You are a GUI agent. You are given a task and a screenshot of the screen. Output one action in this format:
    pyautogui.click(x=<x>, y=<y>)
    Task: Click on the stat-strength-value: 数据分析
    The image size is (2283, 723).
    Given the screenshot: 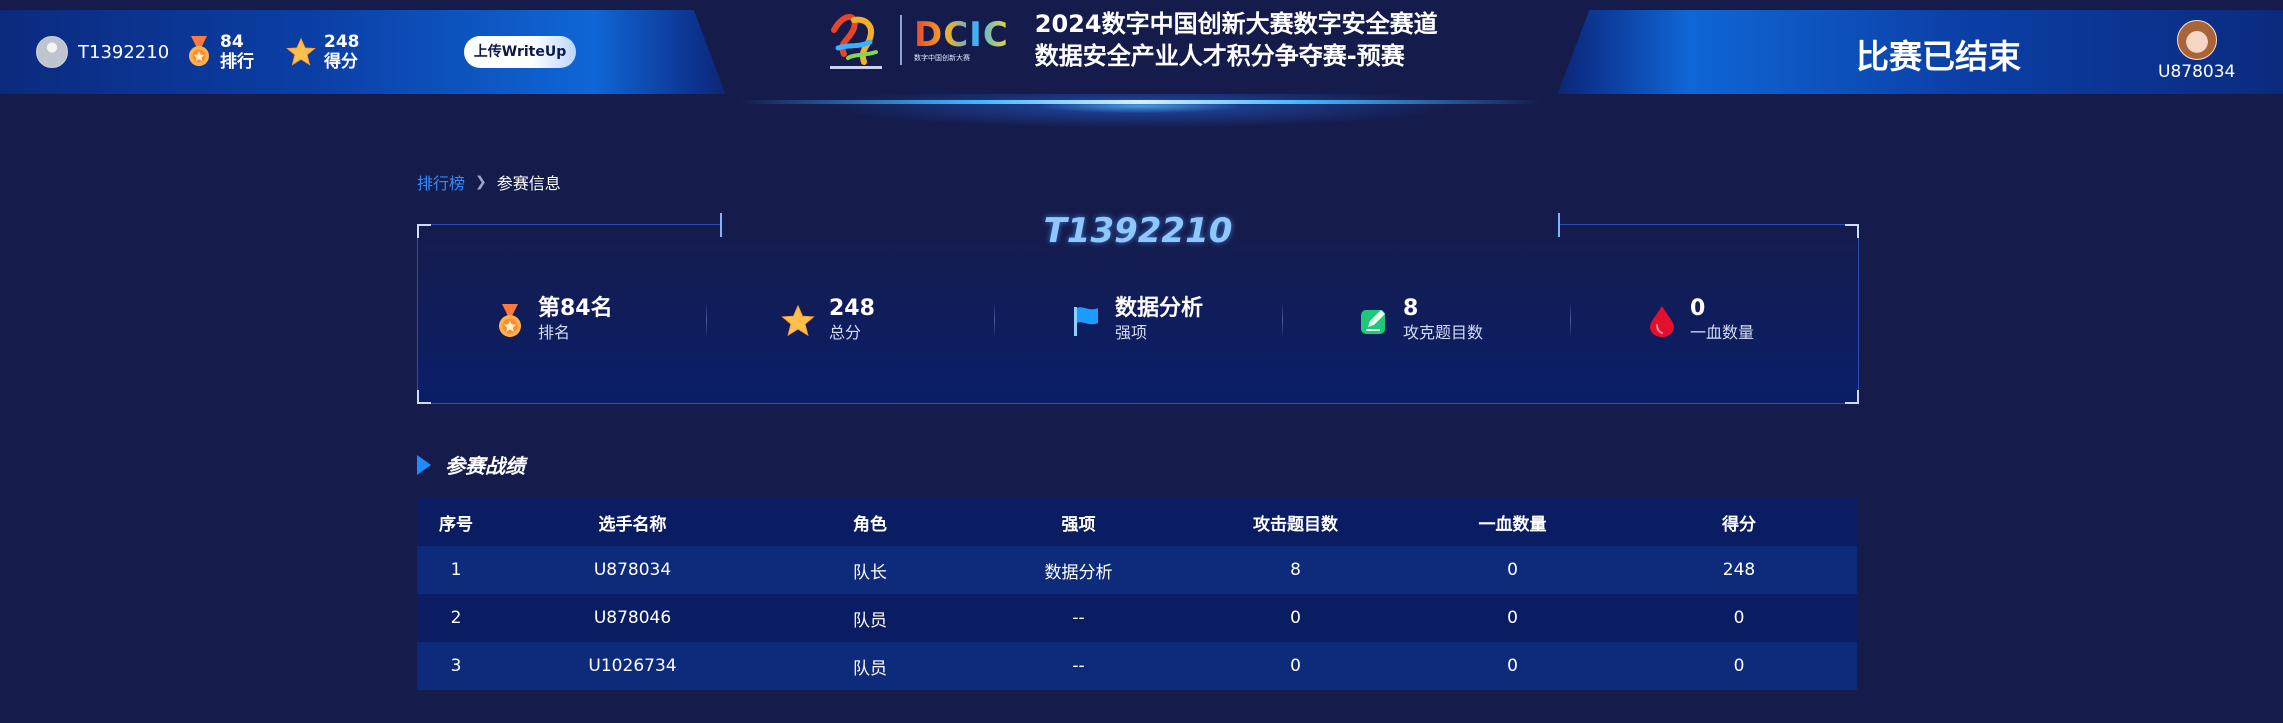 What is the action you would take?
    pyautogui.click(x=1159, y=308)
    